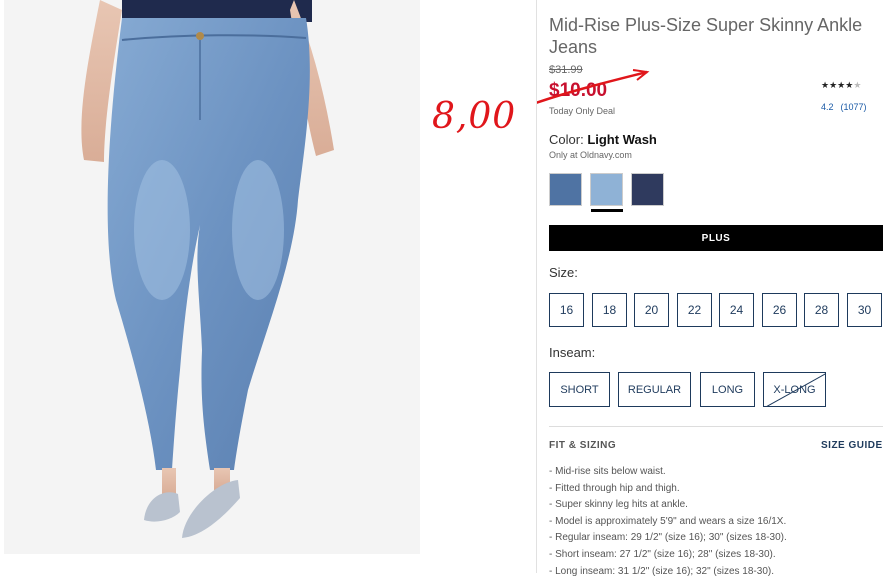 The width and height of the screenshot is (891, 580). I want to click on color-swatch-dark-wash, so click(647, 189).